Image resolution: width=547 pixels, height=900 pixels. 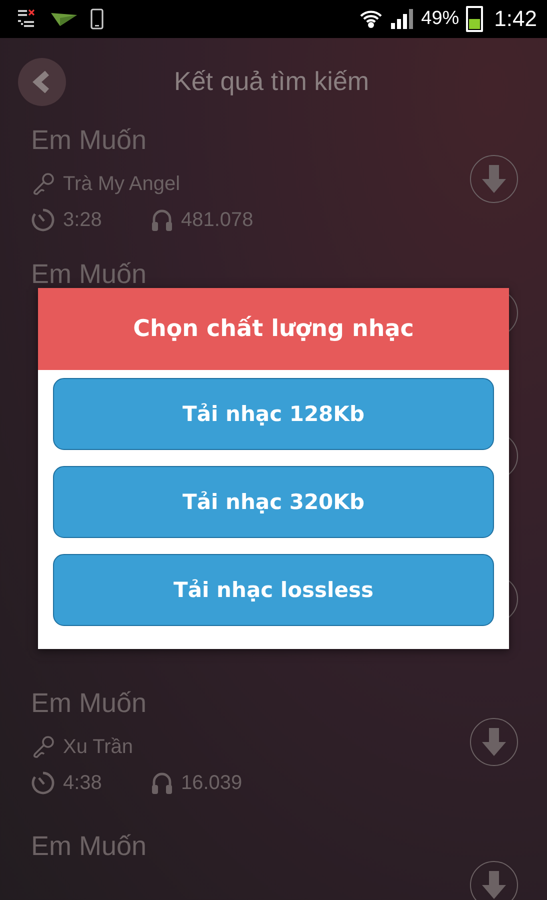 I want to click on play-count: 481.078, so click(x=217, y=220).